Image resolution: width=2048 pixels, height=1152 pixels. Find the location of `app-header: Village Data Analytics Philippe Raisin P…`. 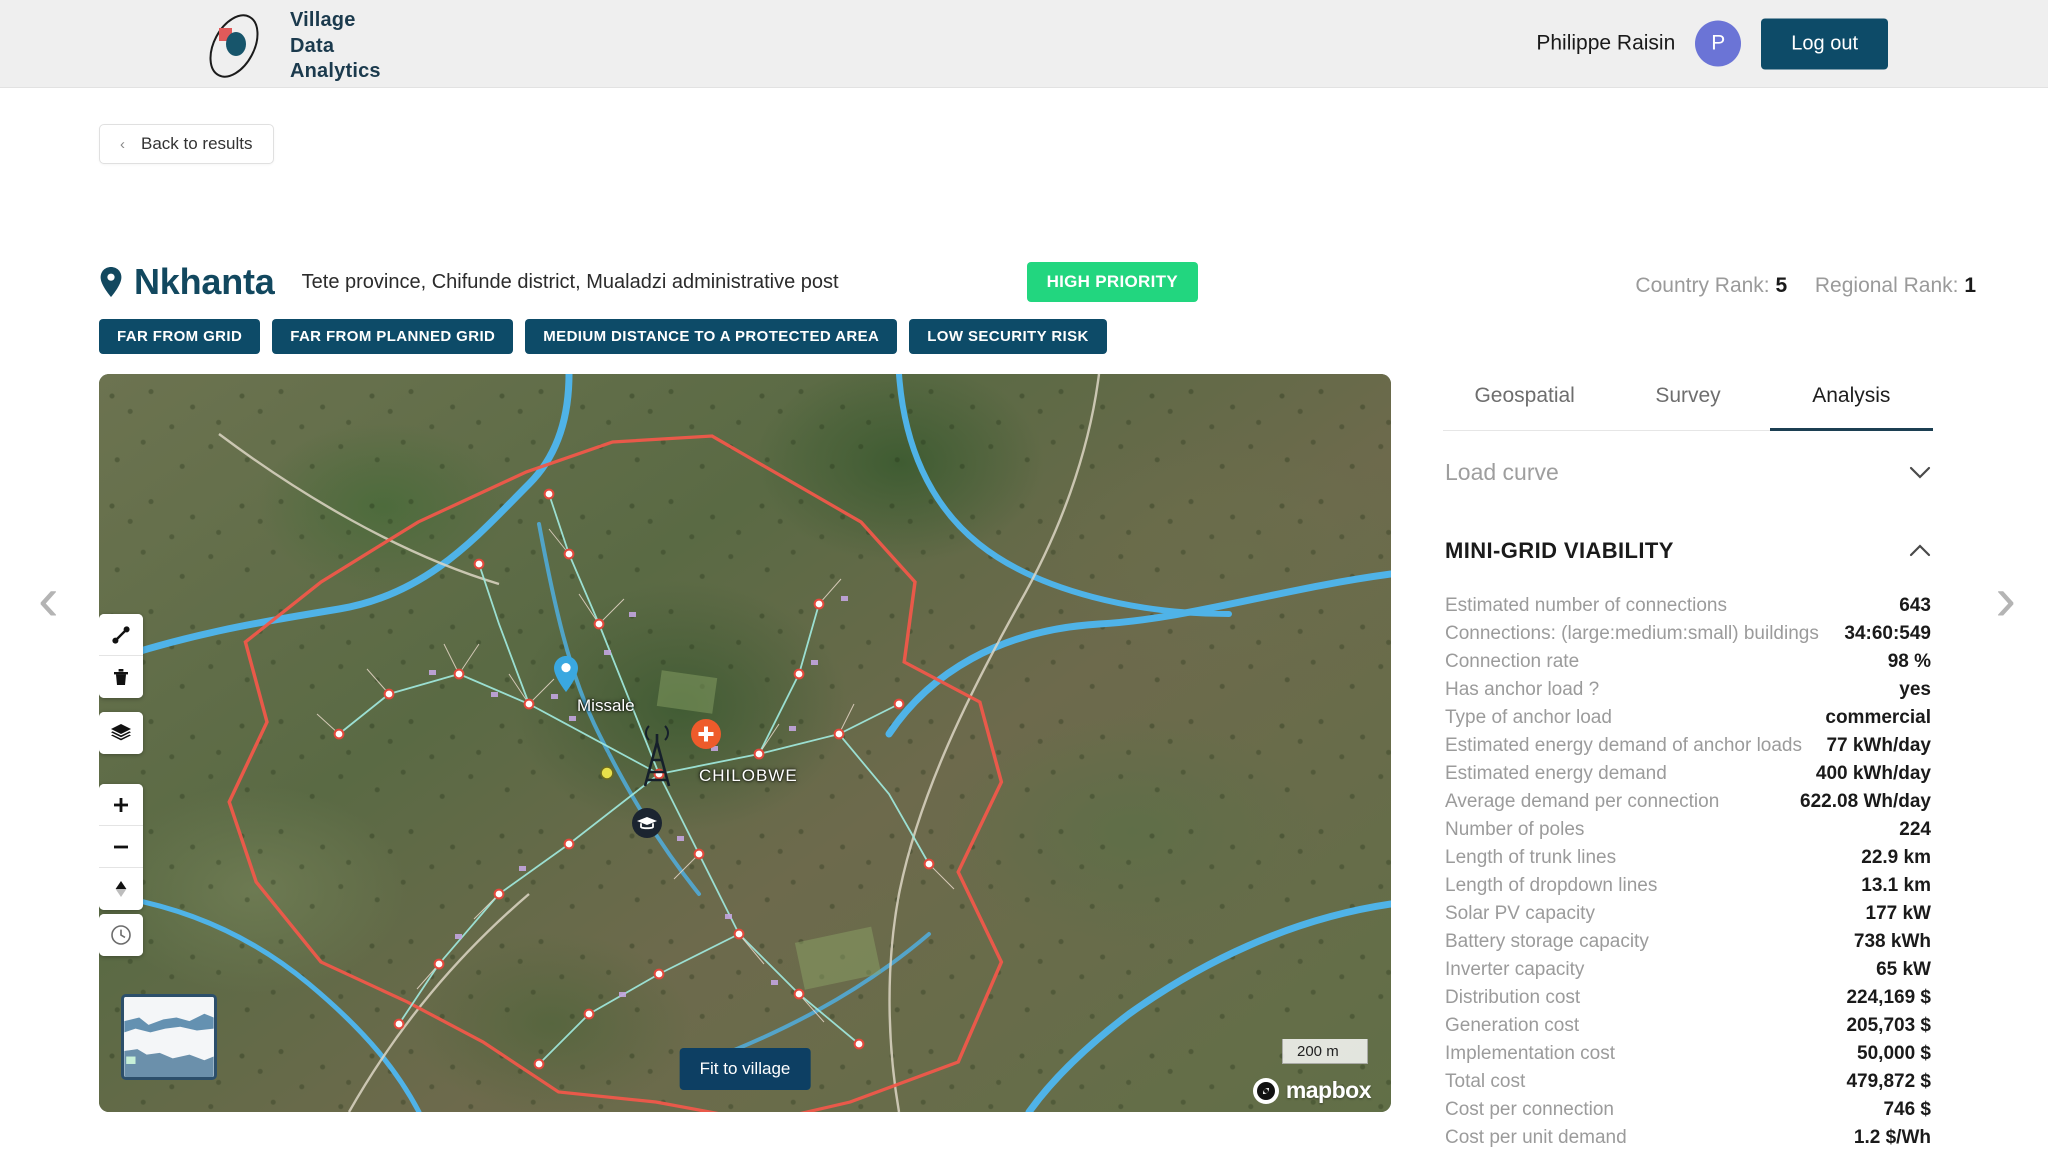

app-header: Village Data Analytics Philippe Raisin P… is located at coordinates (1024, 44).